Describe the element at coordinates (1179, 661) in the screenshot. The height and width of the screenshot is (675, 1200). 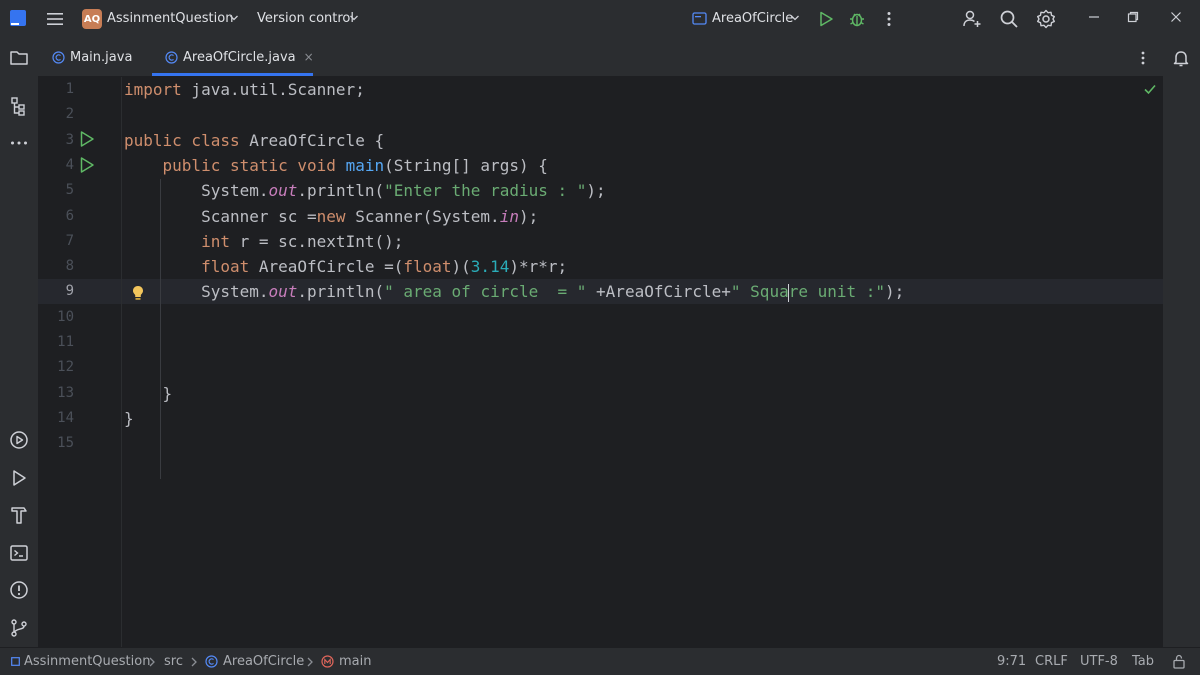
I see `lock-icon` at that location.